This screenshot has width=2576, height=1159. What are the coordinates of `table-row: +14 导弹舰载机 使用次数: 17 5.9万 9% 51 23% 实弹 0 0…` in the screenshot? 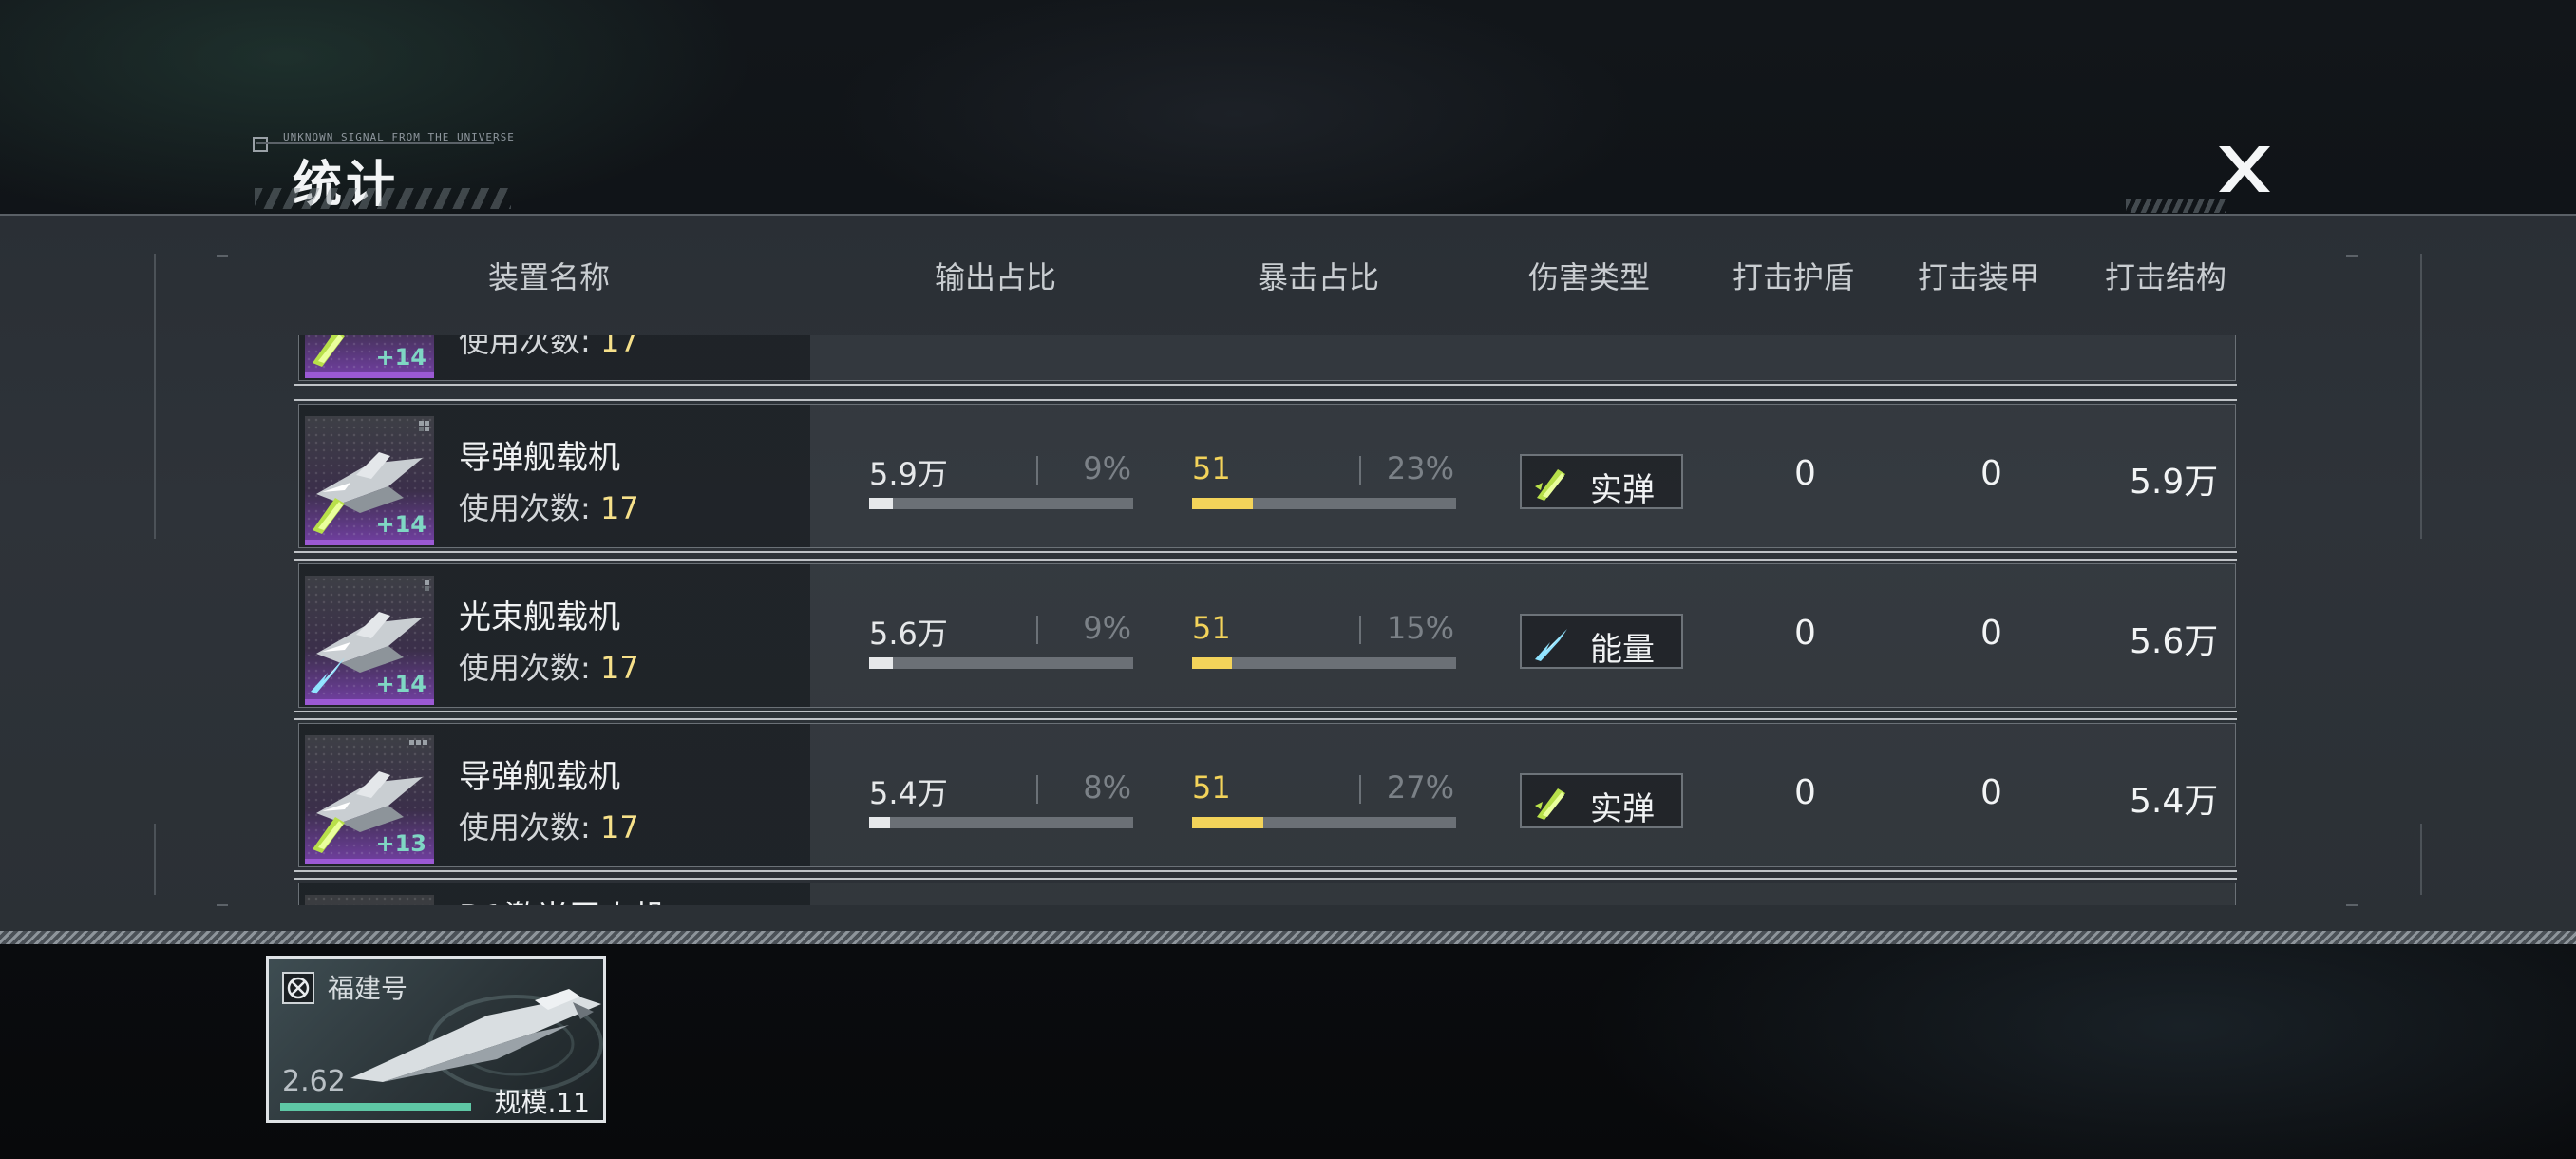 It's located at (1265, 476).